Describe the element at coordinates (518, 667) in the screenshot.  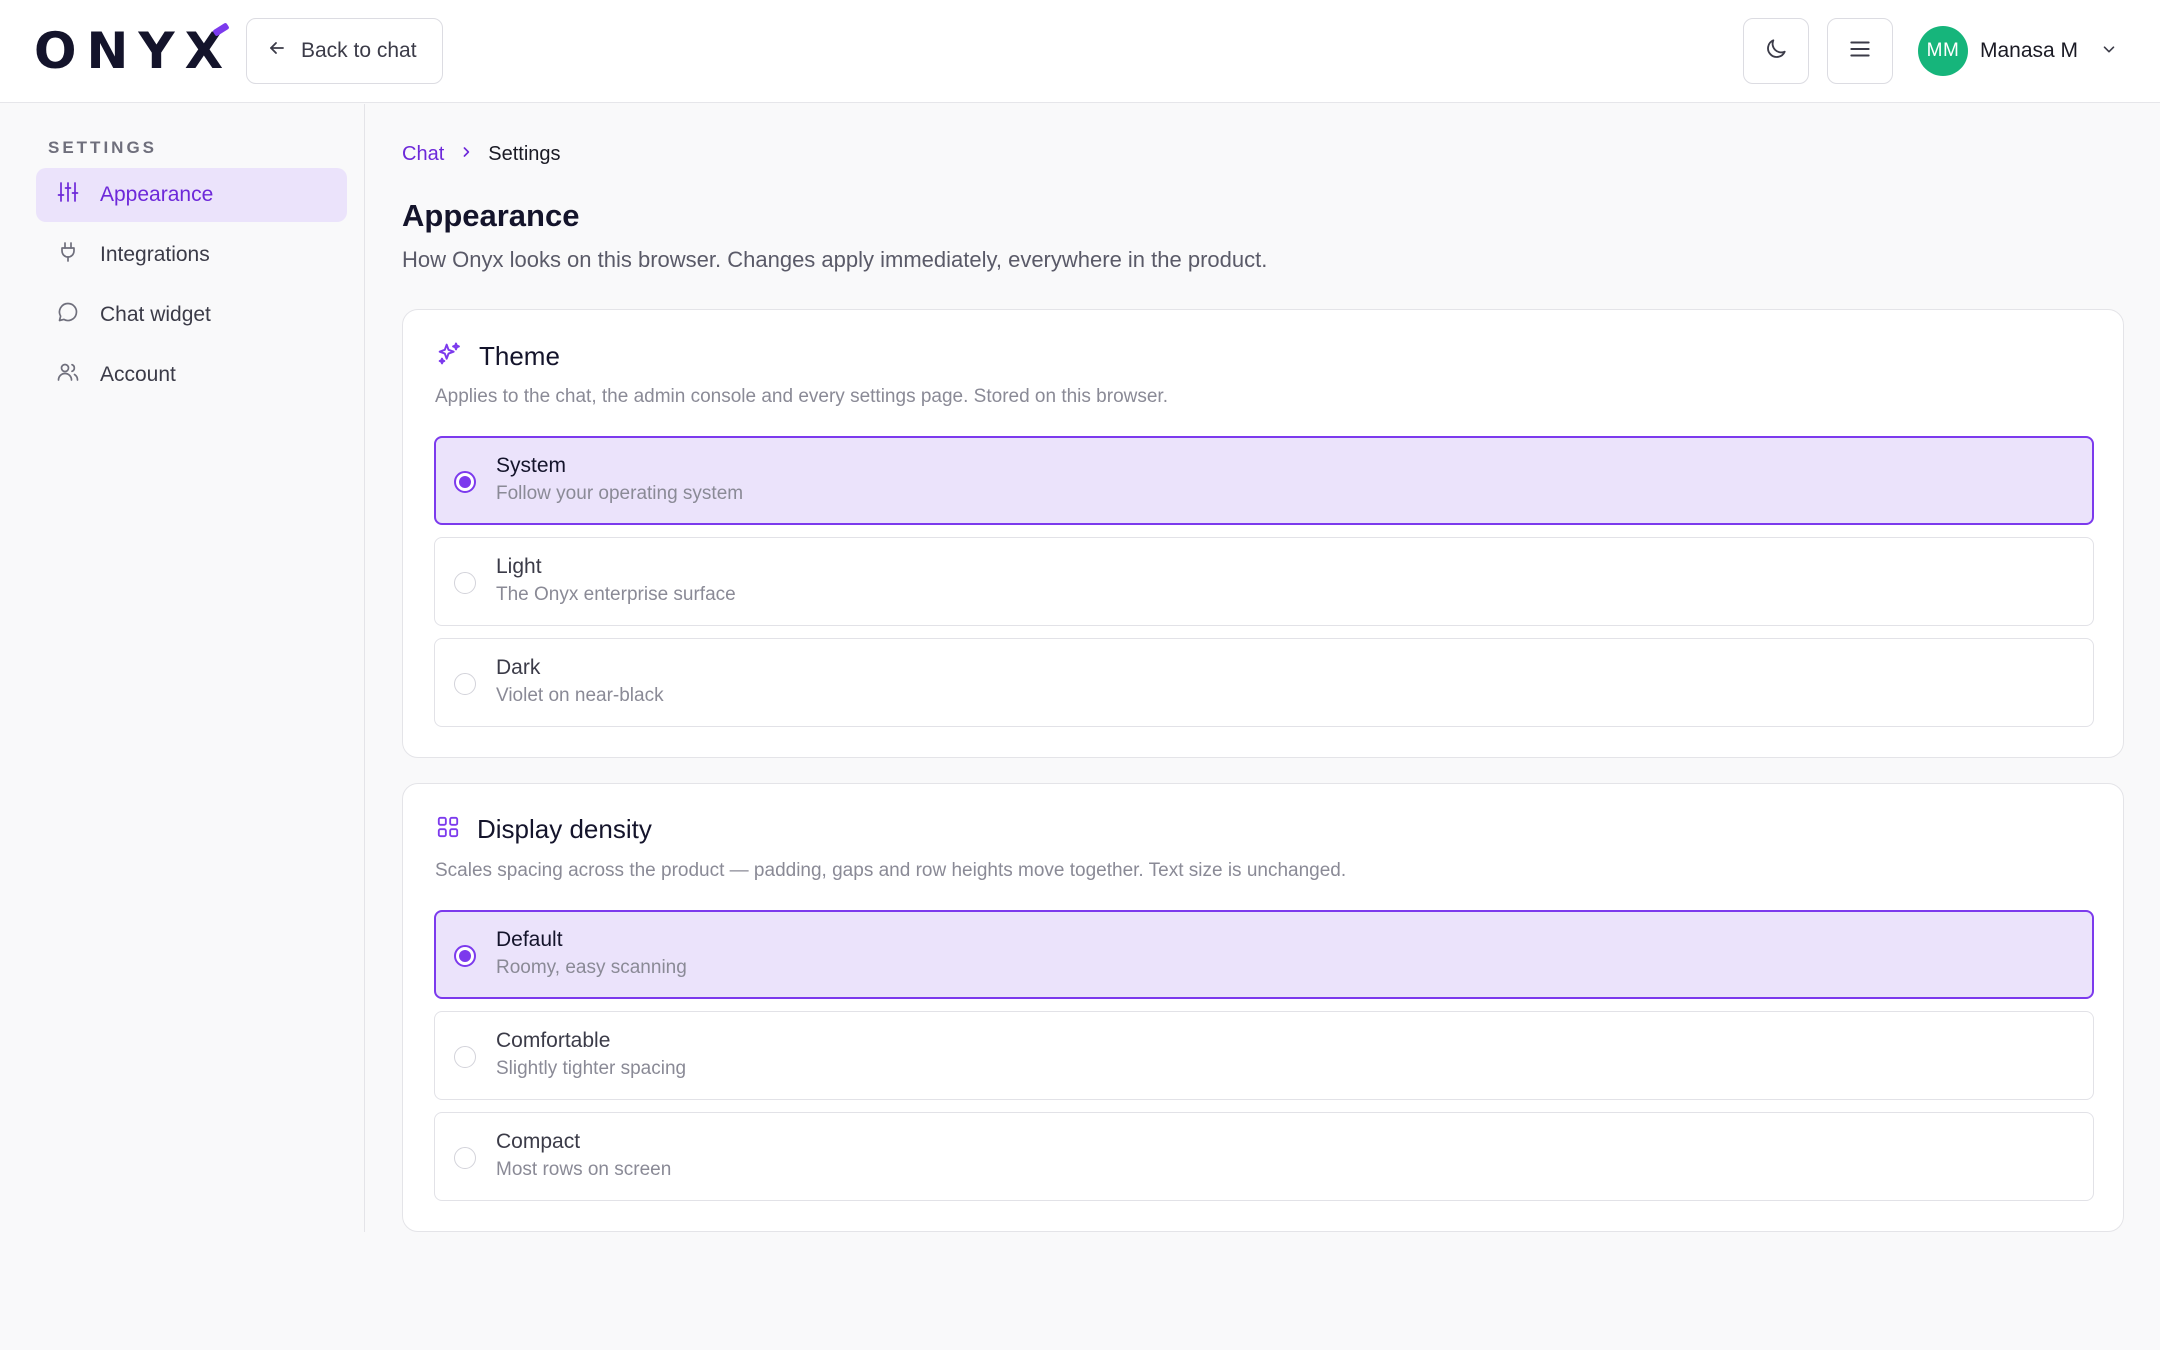
I see `option-label: Dark` at that location.